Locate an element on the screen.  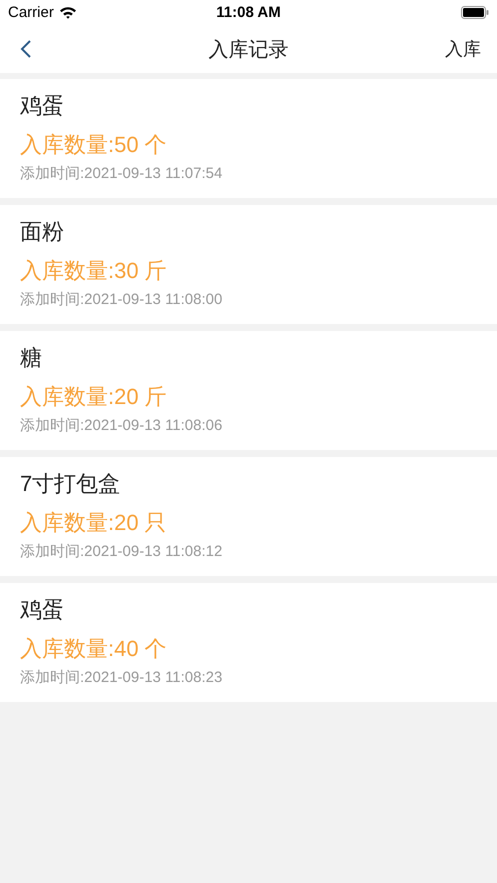
item-name: 7寸打包盒 is located at coordinates (70, 484).